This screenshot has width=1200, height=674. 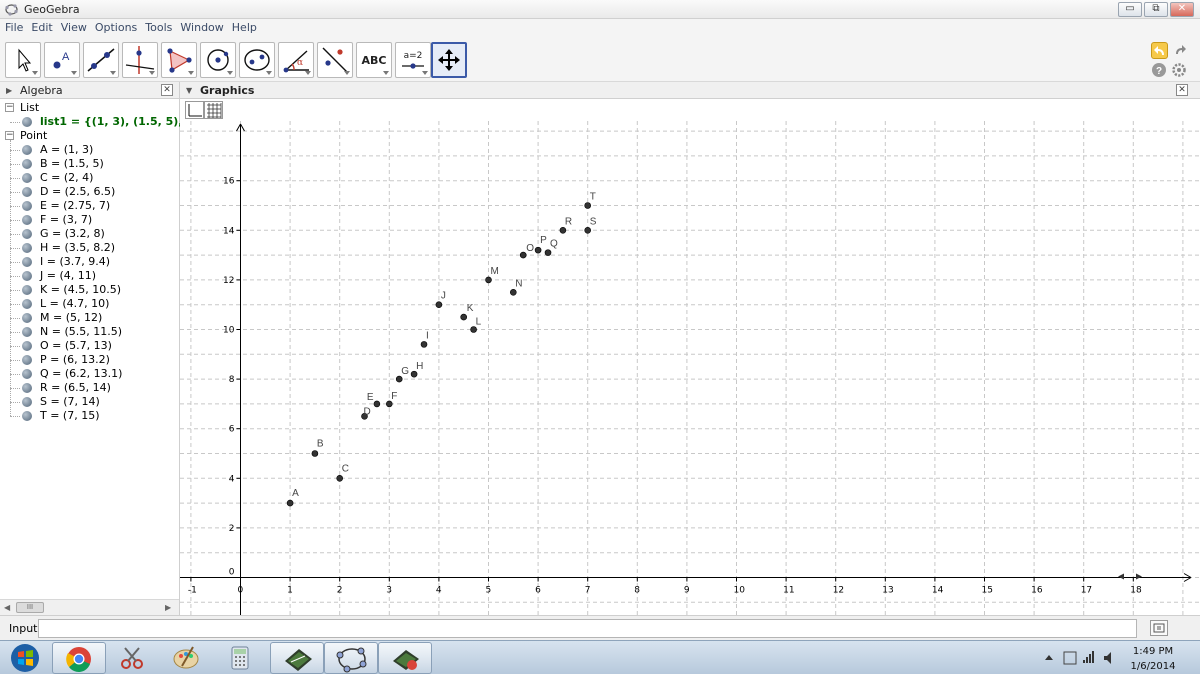 What do you see at coordinates (1130, 576) in the screenshot?
I see `resize-arrows-icon` at bounding box center [1130, 576].